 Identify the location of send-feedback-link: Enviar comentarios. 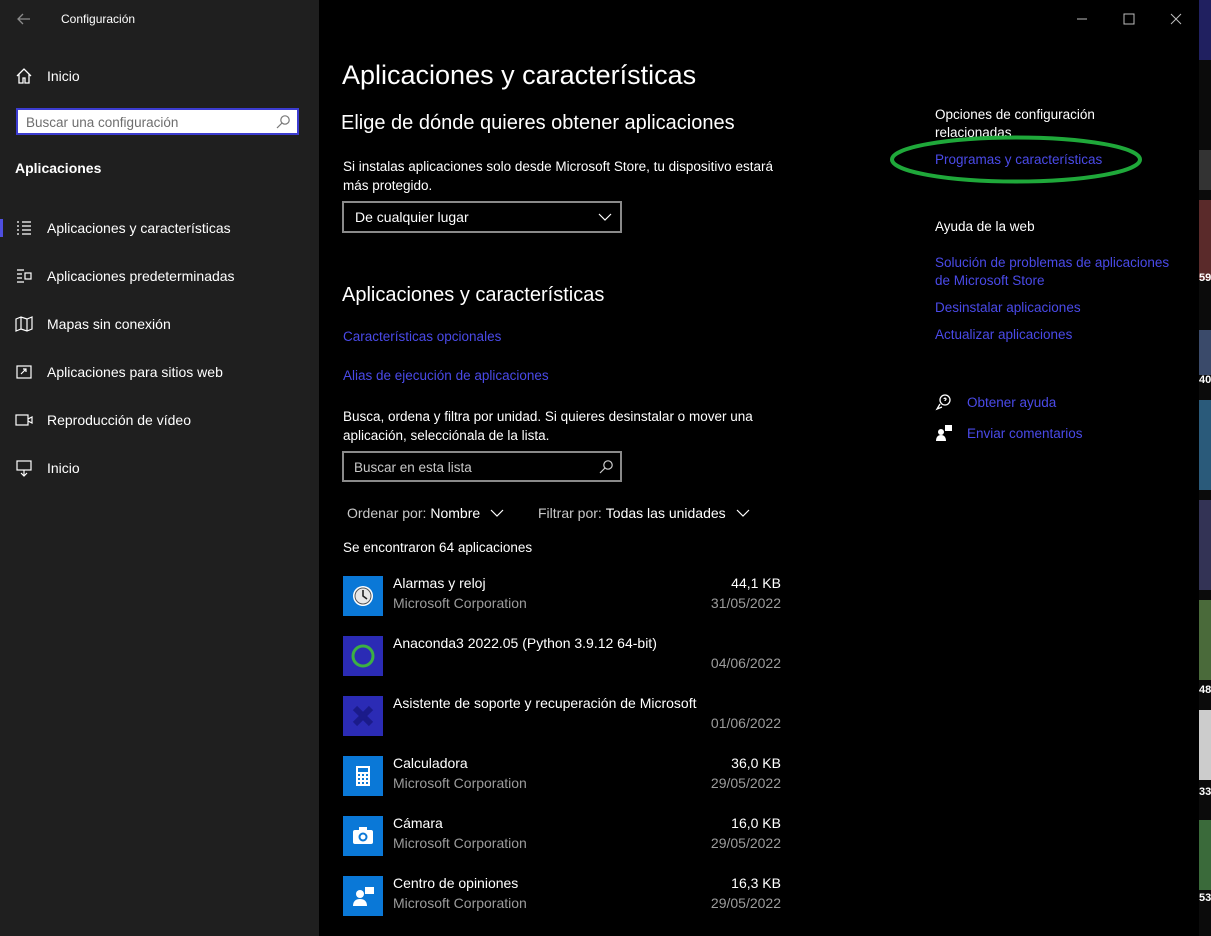
(1009, 433).